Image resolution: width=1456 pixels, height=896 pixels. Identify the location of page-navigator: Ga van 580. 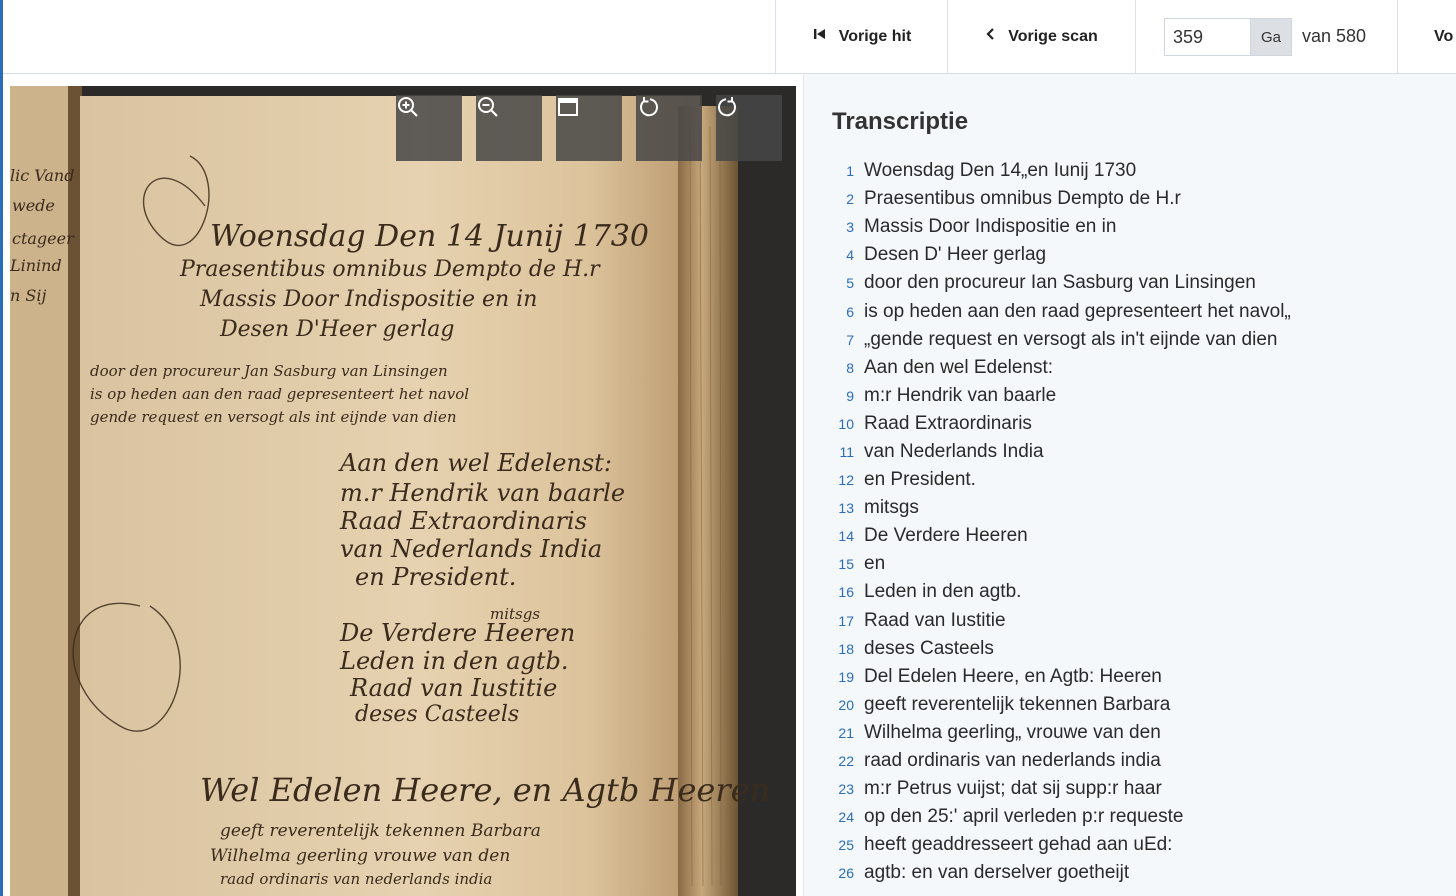
(1266, 36).